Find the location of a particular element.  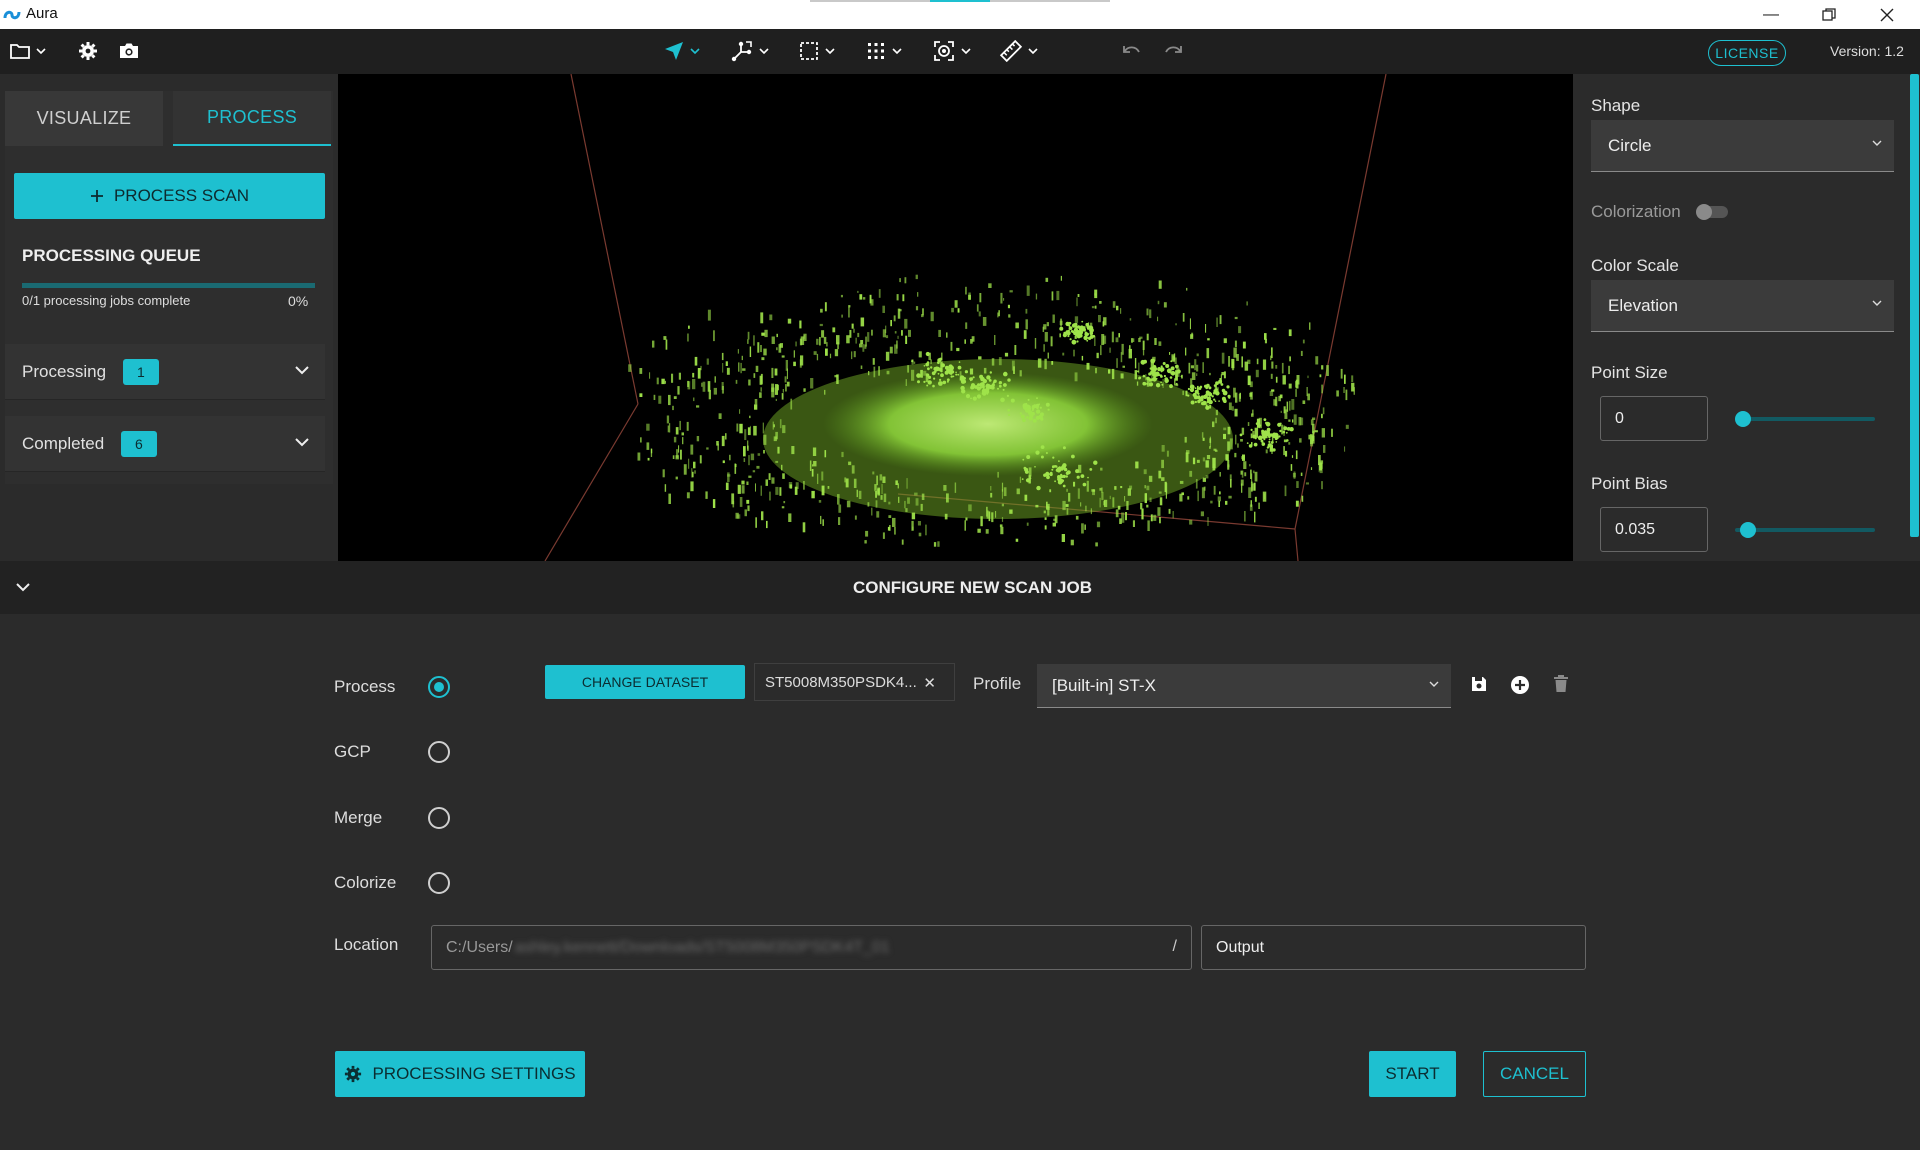

colorization-label: Colorization is located at coordinates (1636, 211).